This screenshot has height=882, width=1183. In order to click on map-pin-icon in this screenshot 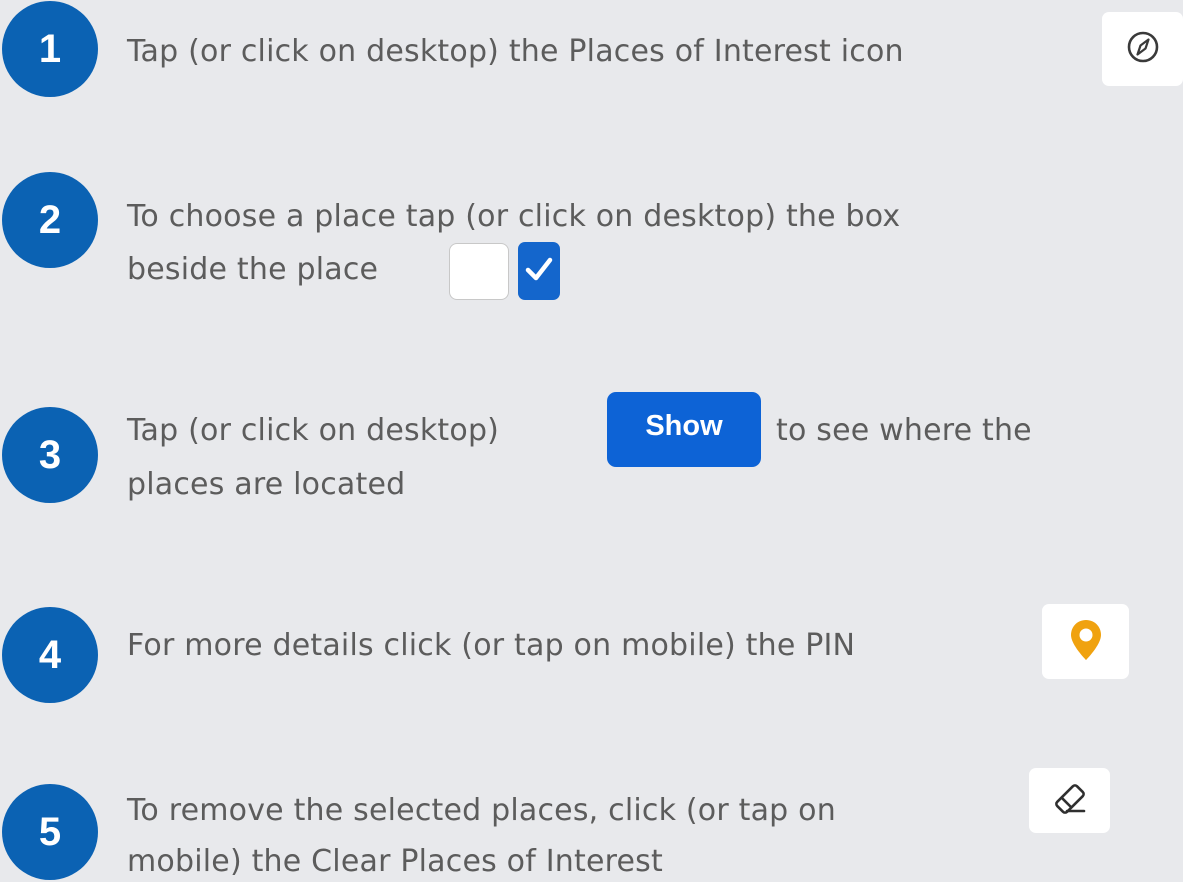, I will do `click(1086, 642)`.